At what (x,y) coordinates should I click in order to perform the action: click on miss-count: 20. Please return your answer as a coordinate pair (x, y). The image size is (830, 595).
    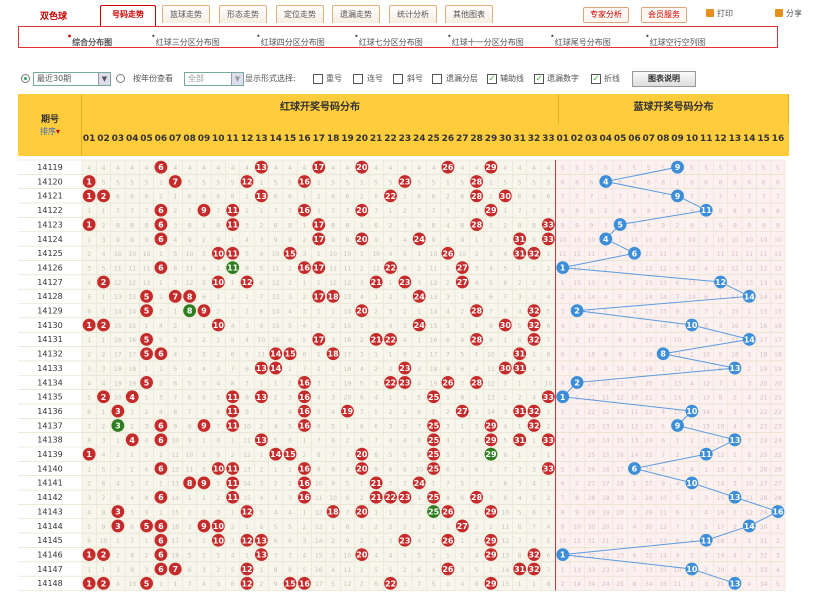
    Looking at the image, I should click on (118, 398).